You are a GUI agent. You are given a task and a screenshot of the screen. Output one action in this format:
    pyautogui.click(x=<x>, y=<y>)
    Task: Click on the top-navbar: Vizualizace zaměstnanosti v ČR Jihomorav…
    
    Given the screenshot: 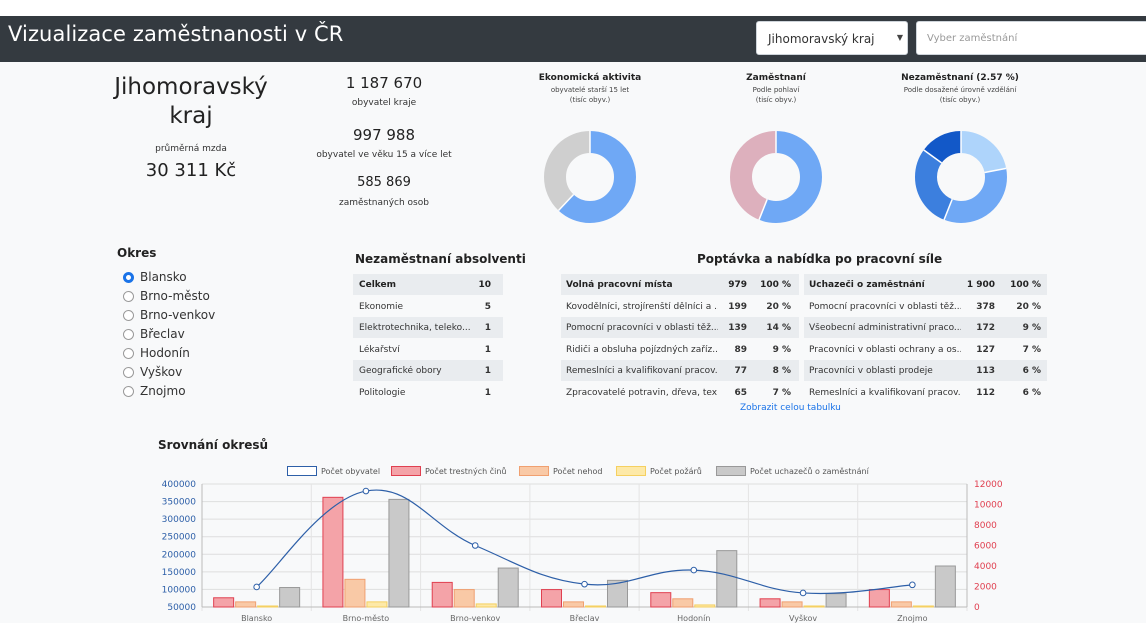 What is the action you would take?
    pyautogui.click(x=573, y=39)
    